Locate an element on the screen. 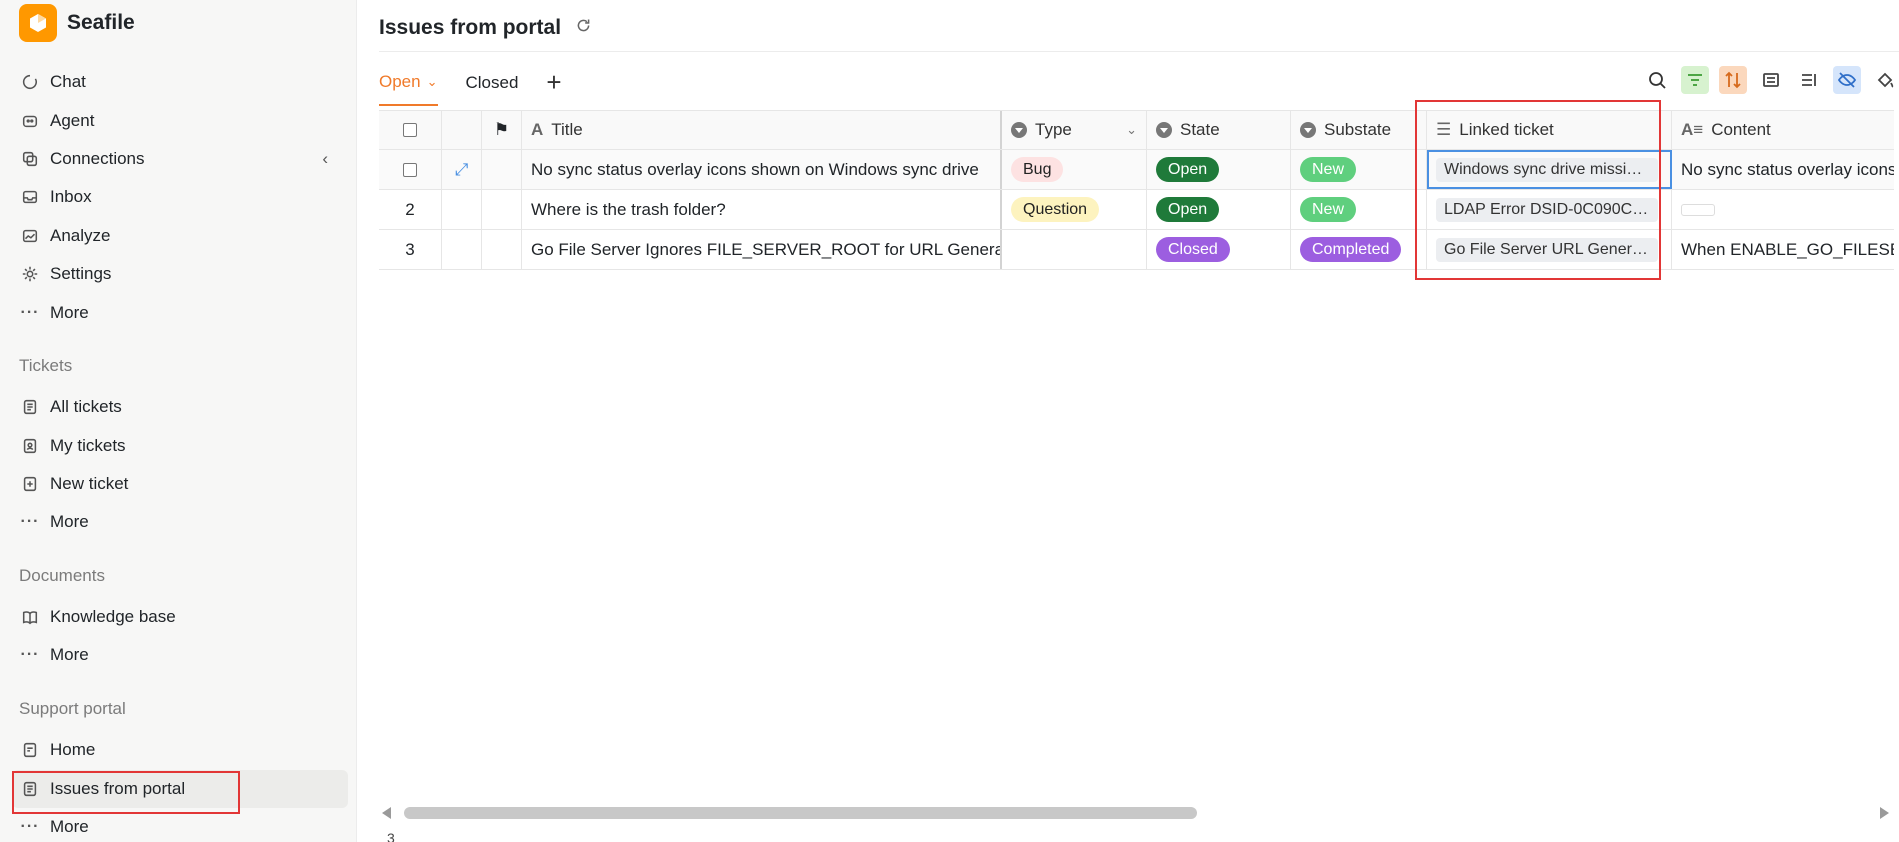 This screenshot has width=1899, height=842. sidebar-item-my-tickets: My tickets is located at coordinates (180, 446).